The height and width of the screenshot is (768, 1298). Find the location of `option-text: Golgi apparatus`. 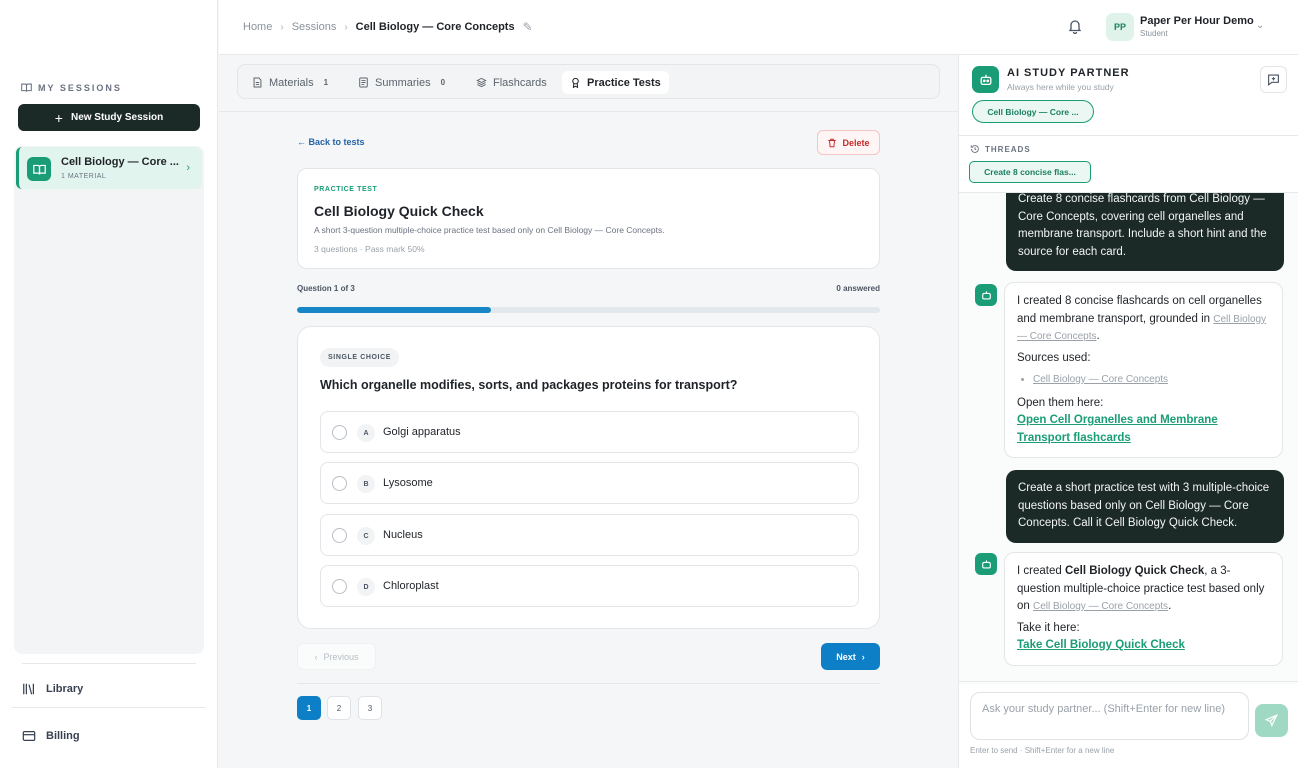

option-text: Golgi apparatus is located at coordinates (422, 432).